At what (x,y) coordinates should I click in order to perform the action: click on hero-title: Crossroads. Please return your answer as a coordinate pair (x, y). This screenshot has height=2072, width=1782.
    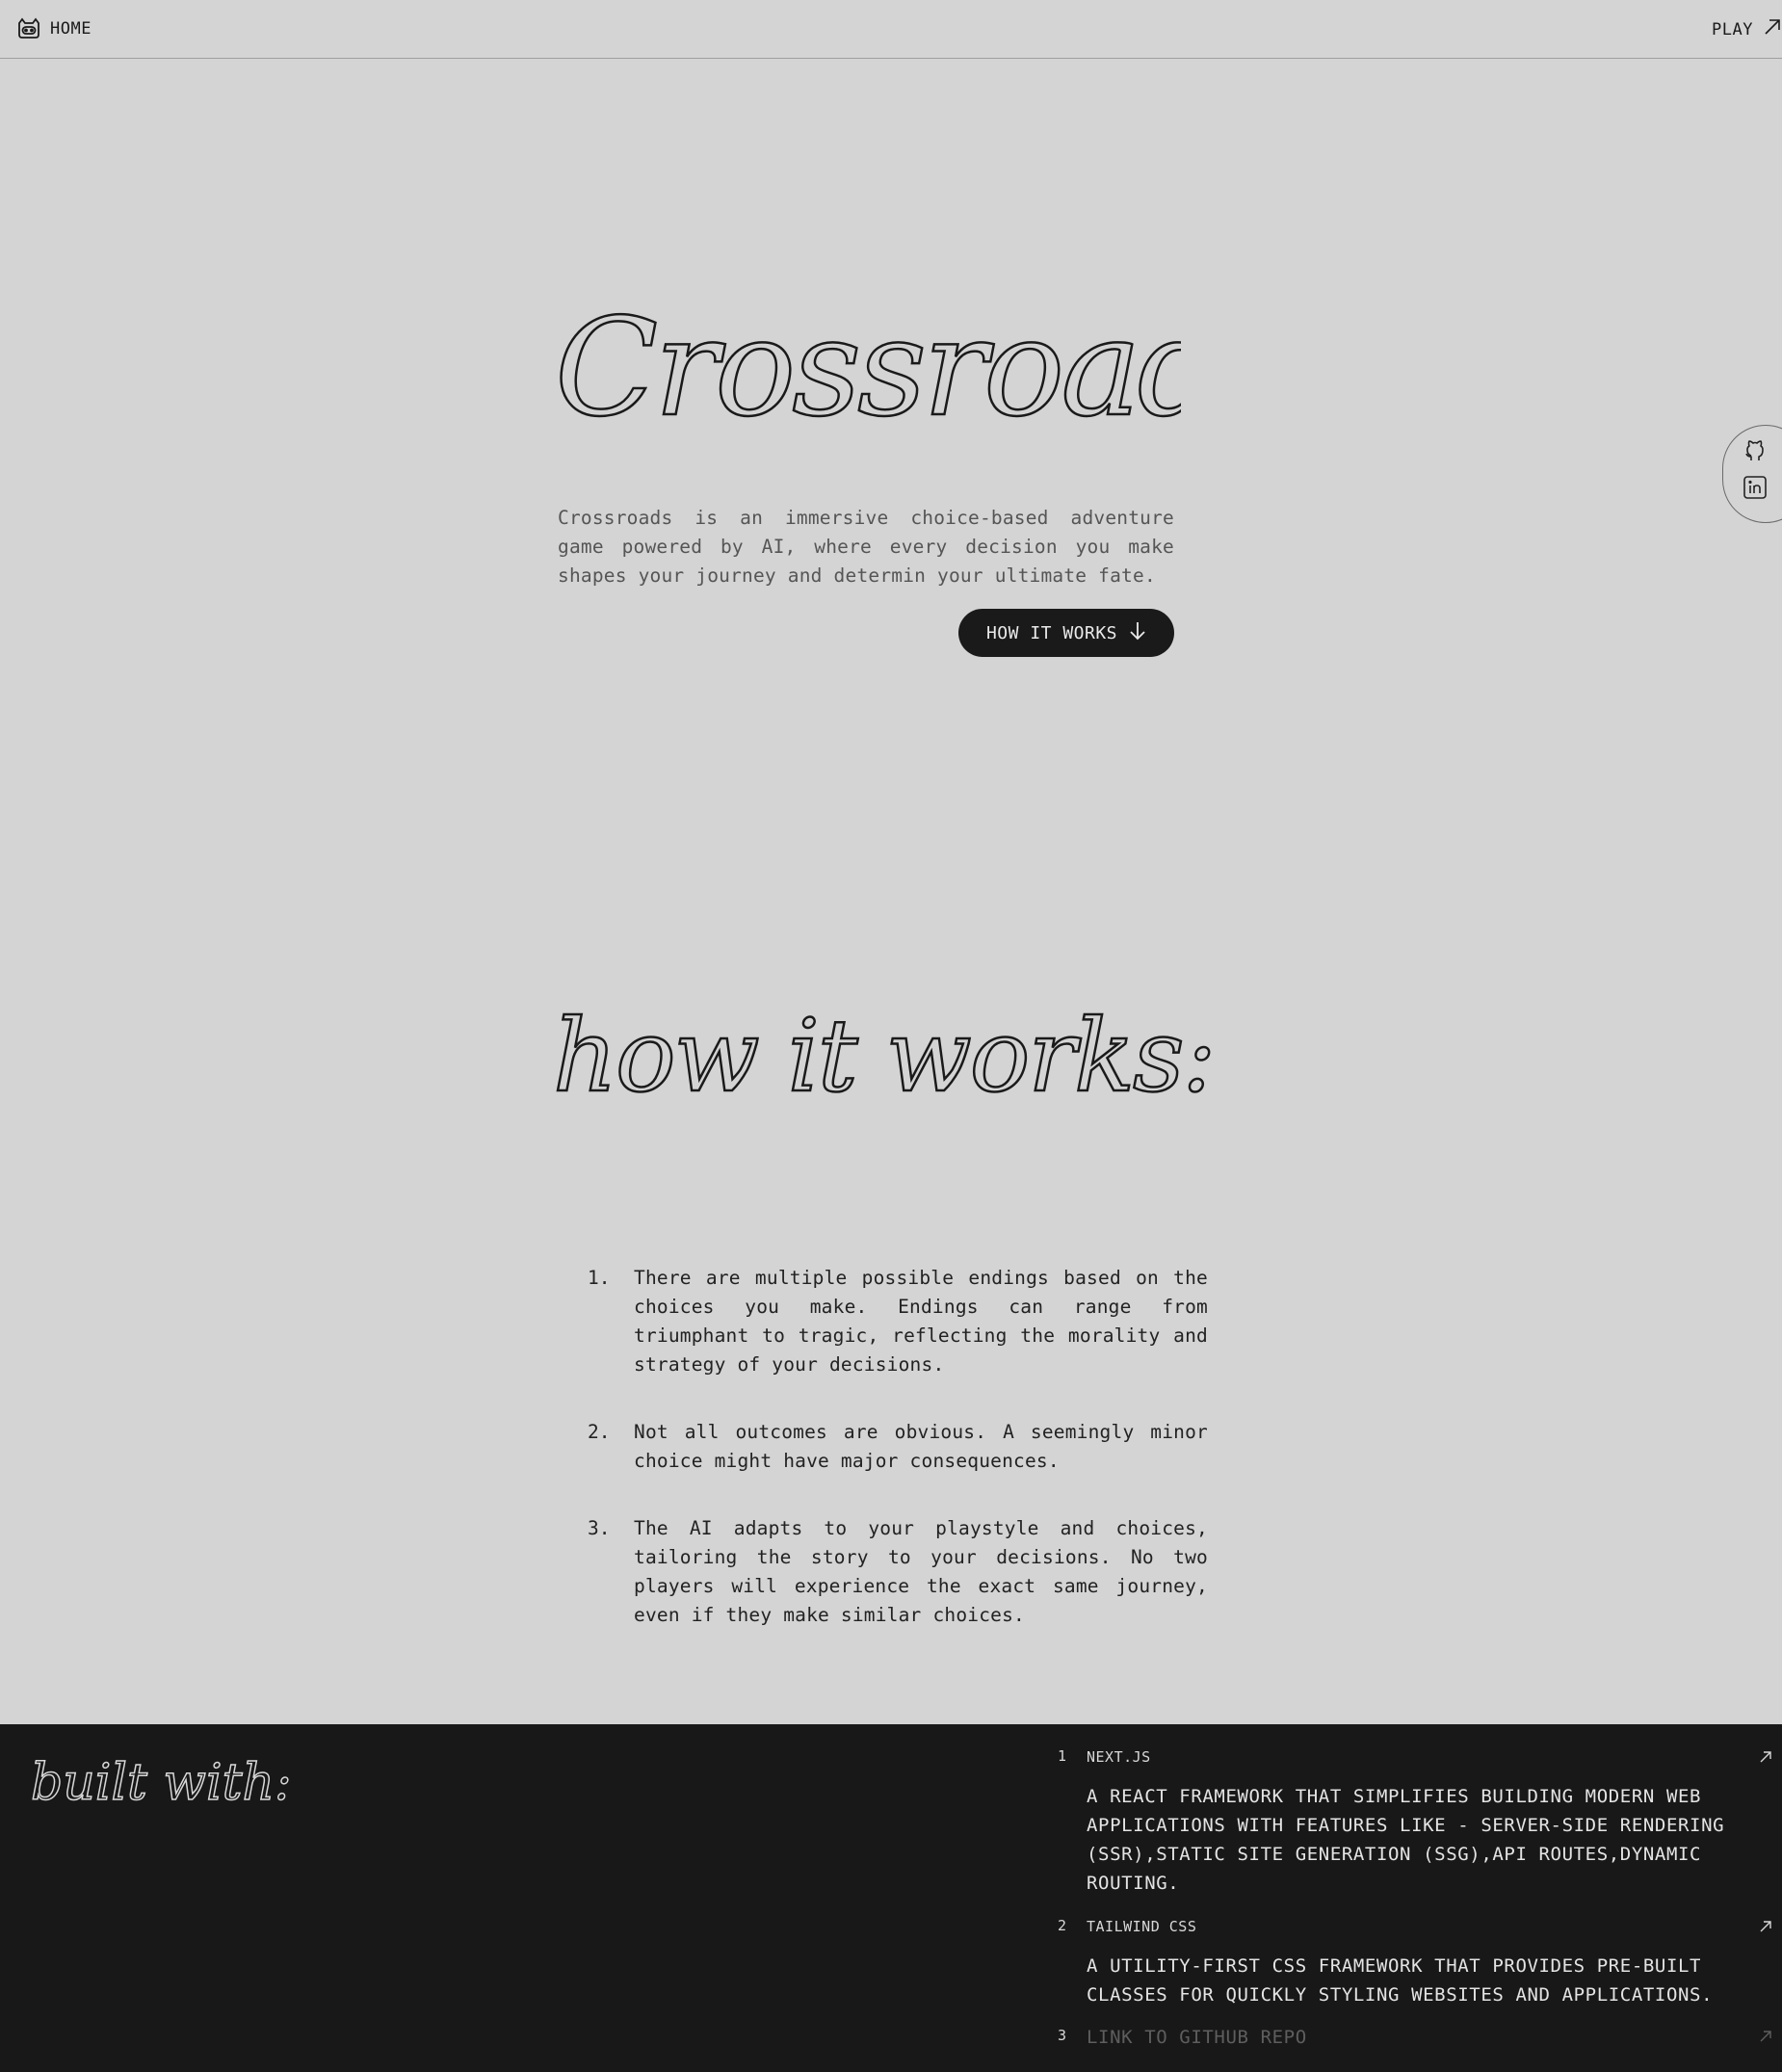
    Looking at the image, I should click on (868, 366).